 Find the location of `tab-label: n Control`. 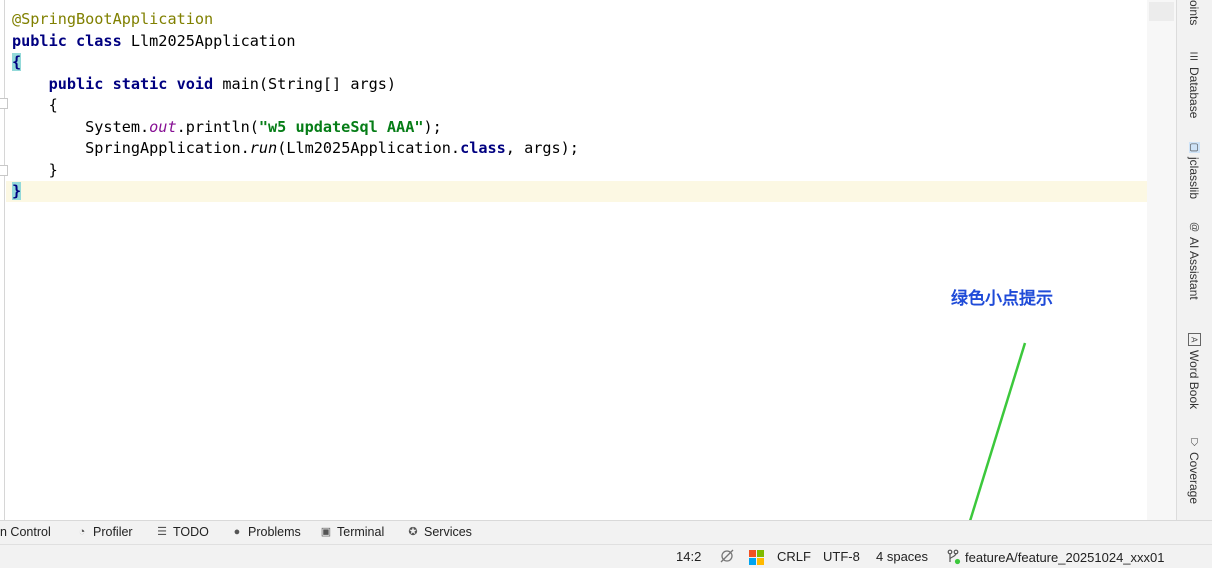

tab-label: n Control is located at coordinates (25, 532).